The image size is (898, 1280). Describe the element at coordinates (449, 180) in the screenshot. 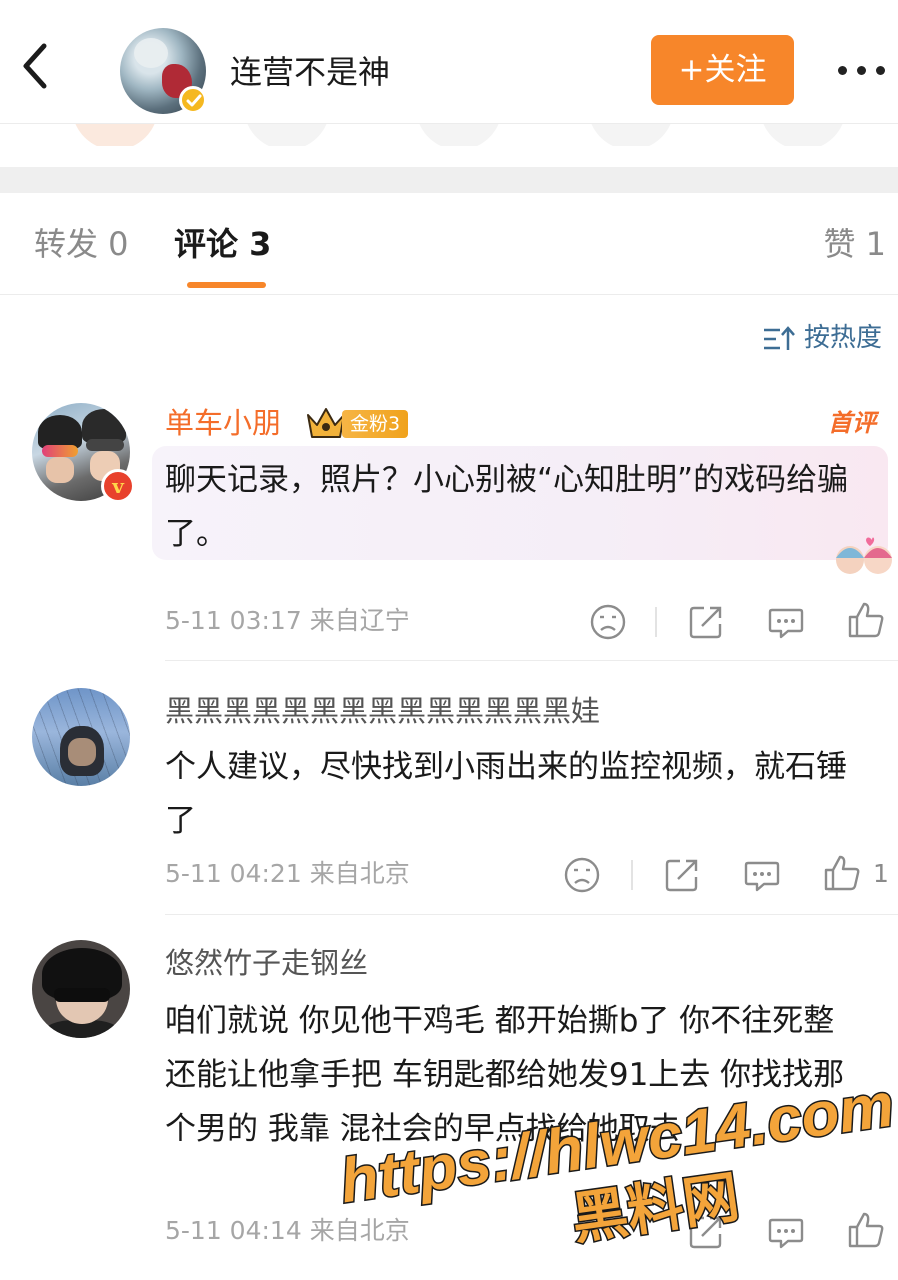

I see `section-divider` at that location.